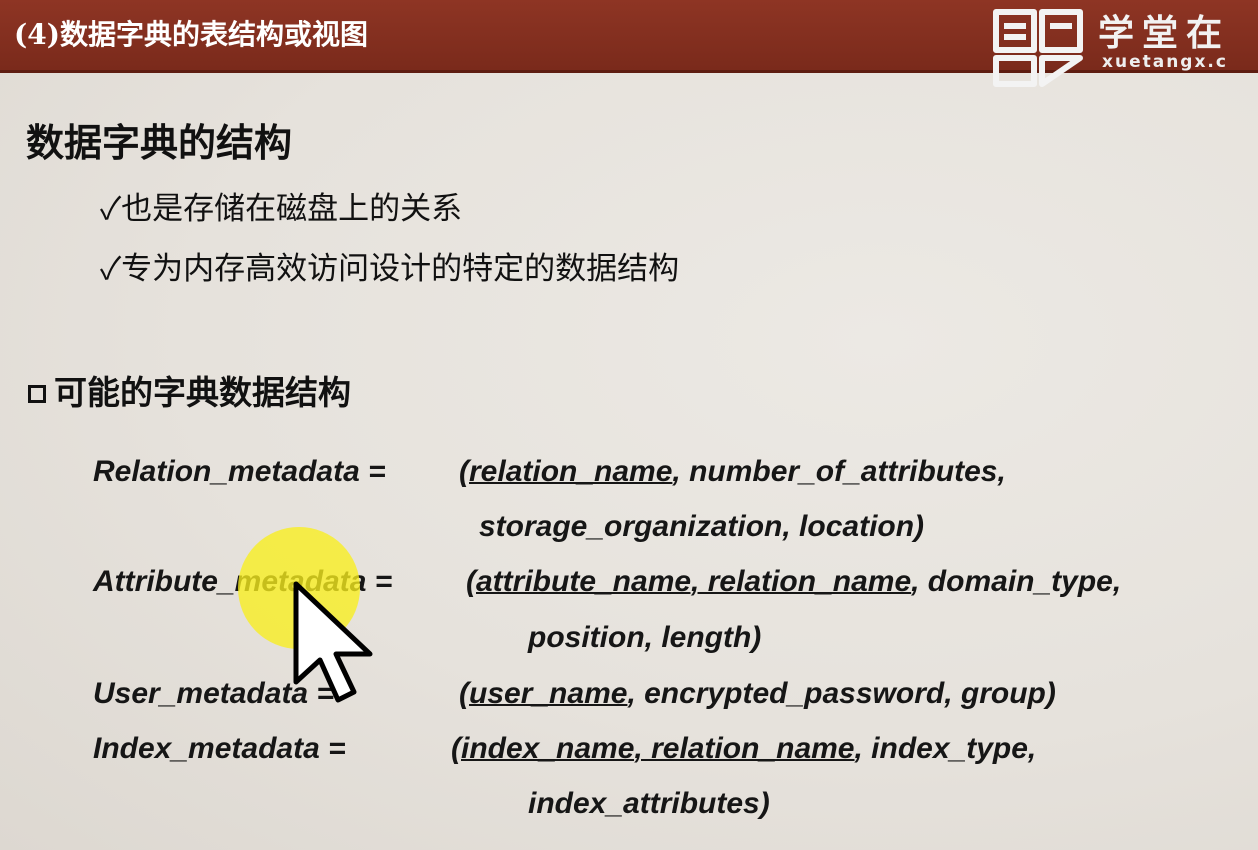  Describe the element at coordinates (839, 471) in the screenshot. I see `relation-fields-rest: , number_of_attributes,` at that location.